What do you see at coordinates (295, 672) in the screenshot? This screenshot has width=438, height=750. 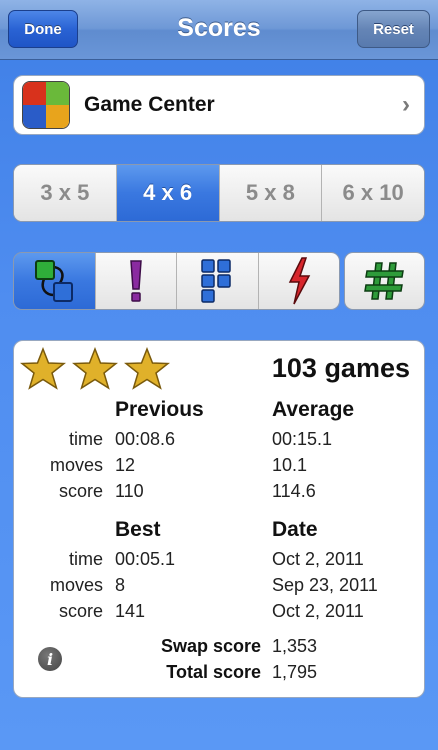 I see `total-score-value: 1,795` at bounding box center [295, 672].